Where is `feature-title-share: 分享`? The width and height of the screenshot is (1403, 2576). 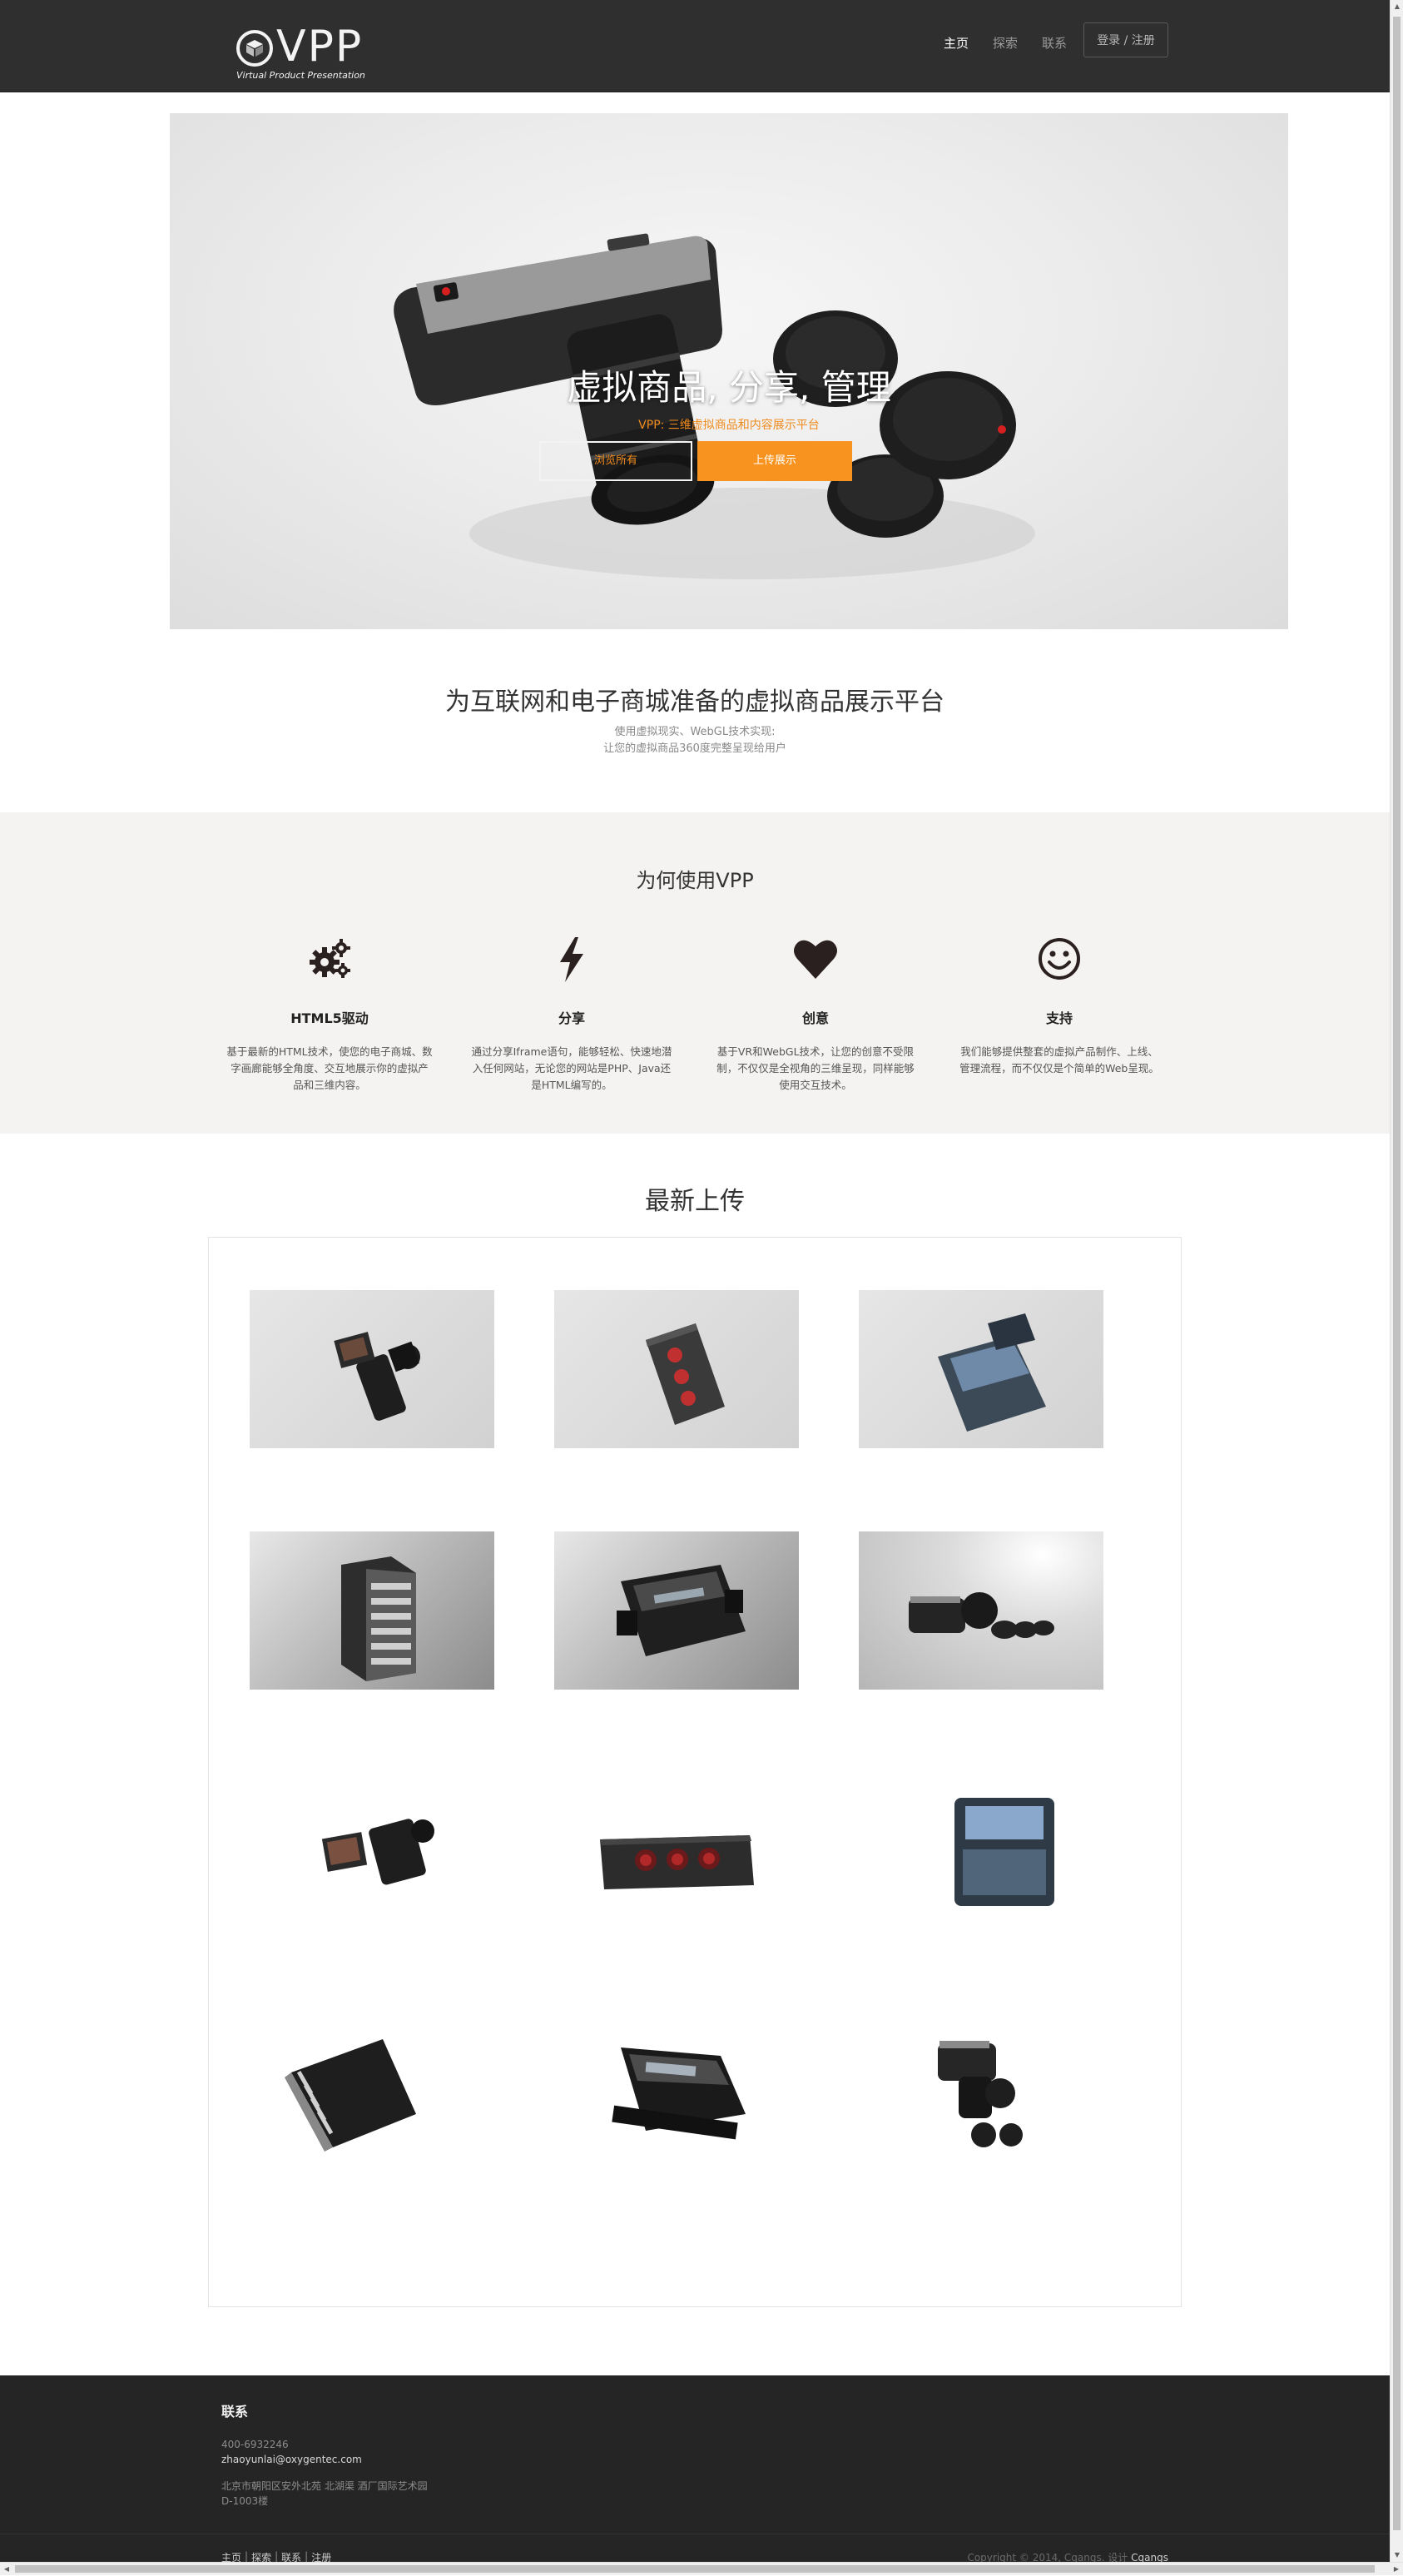
feature-title-share: 分享 is located at coordinates (571, 1018).